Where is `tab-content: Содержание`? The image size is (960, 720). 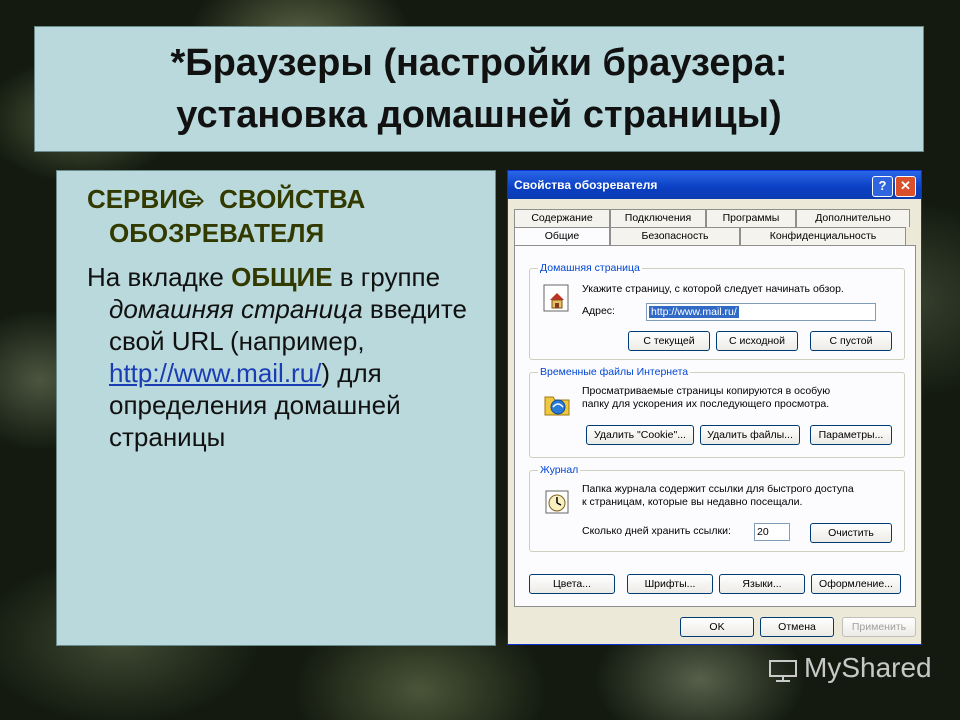 tab-content: Содержание is located at coordinates (562, 218).